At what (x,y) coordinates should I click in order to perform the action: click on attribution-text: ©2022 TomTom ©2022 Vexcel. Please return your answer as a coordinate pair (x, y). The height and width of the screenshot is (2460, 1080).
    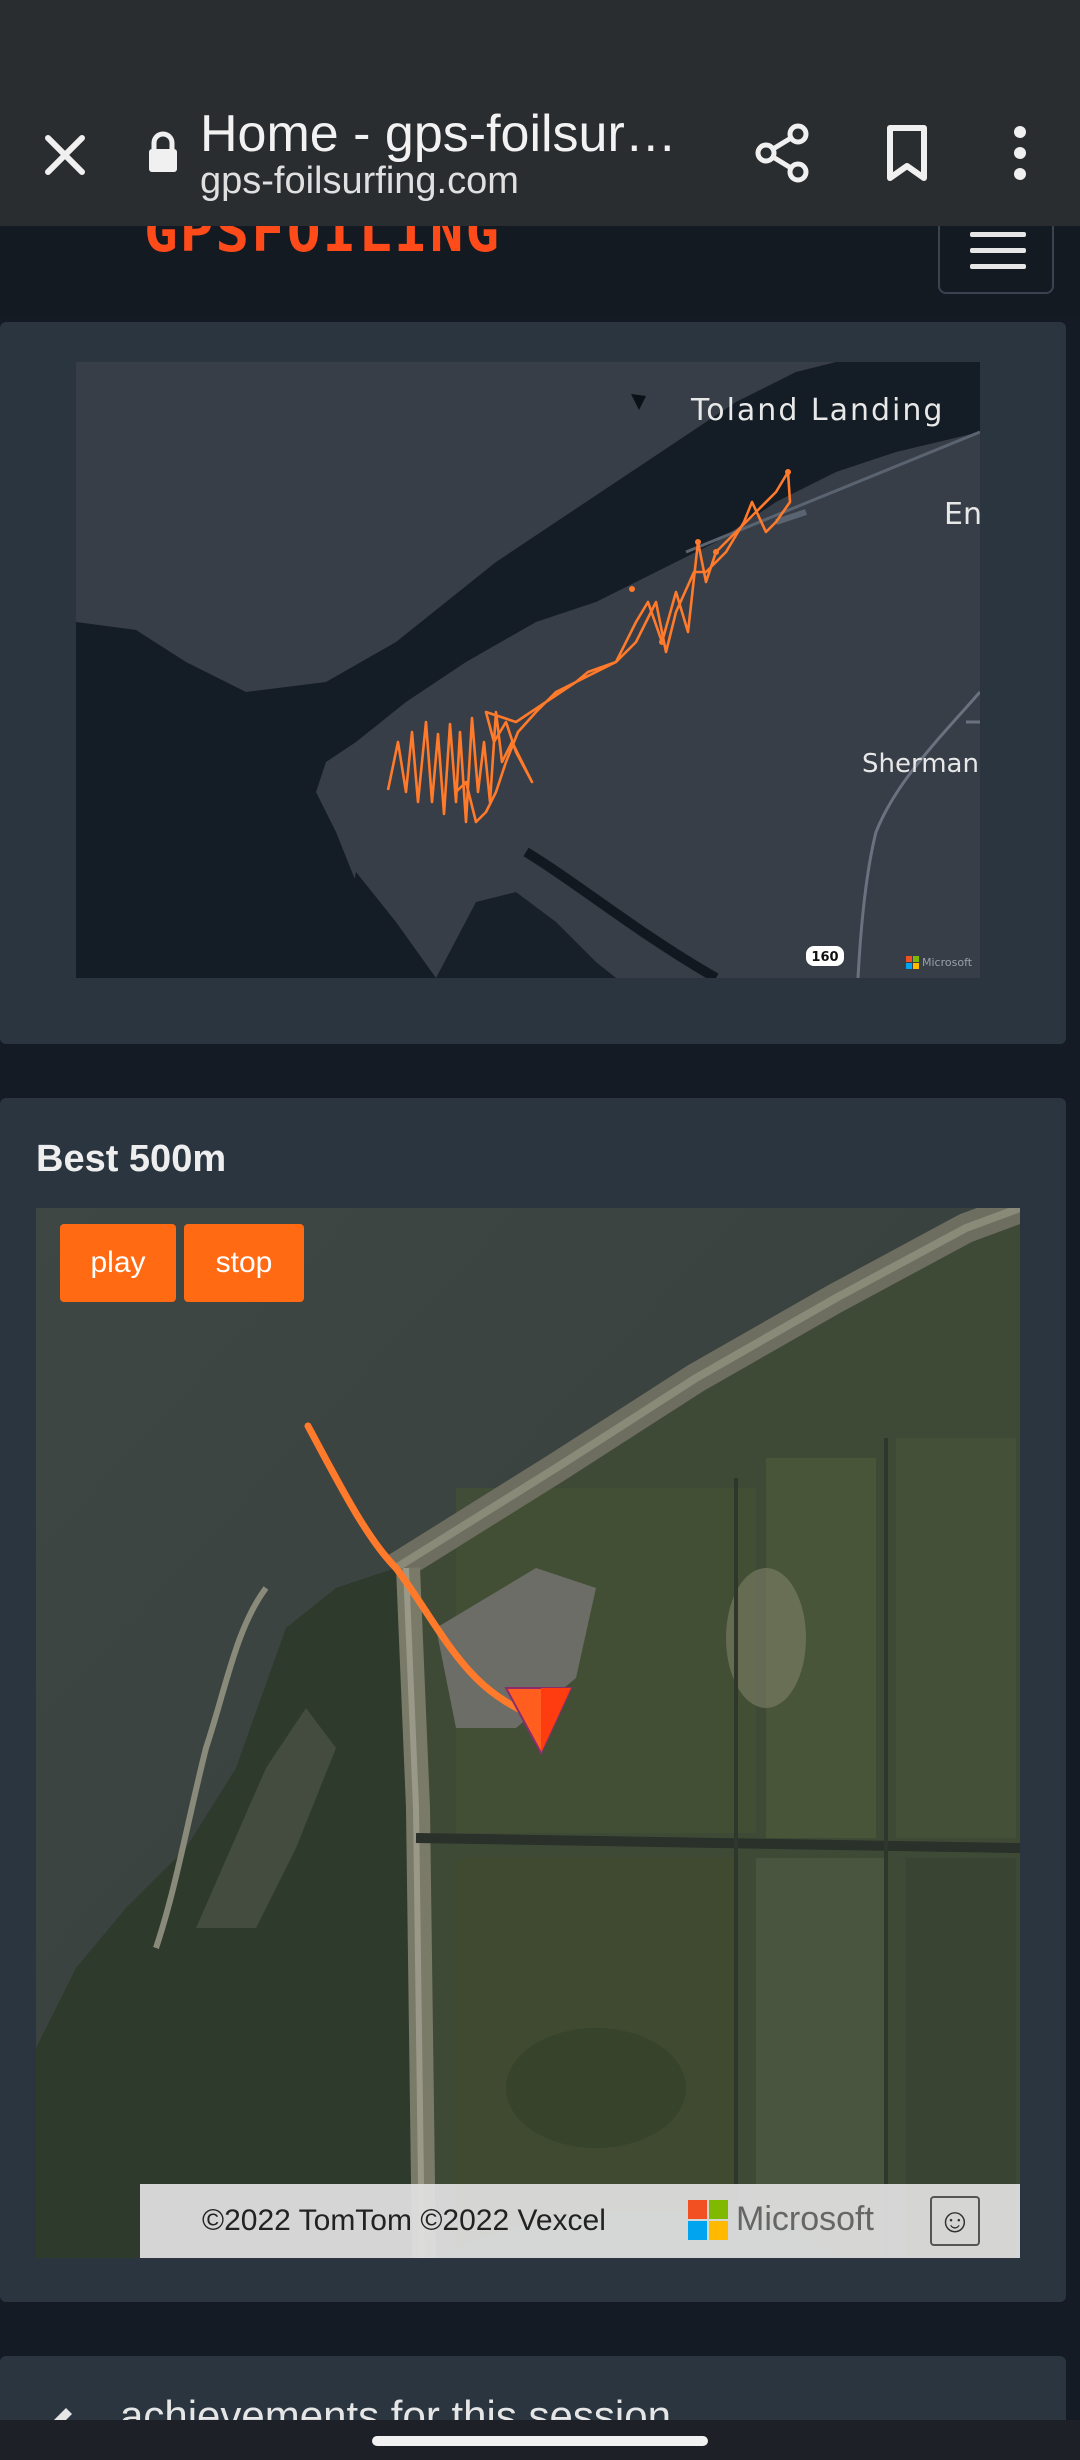
    Looking at the image, I should click on (404, 2220).